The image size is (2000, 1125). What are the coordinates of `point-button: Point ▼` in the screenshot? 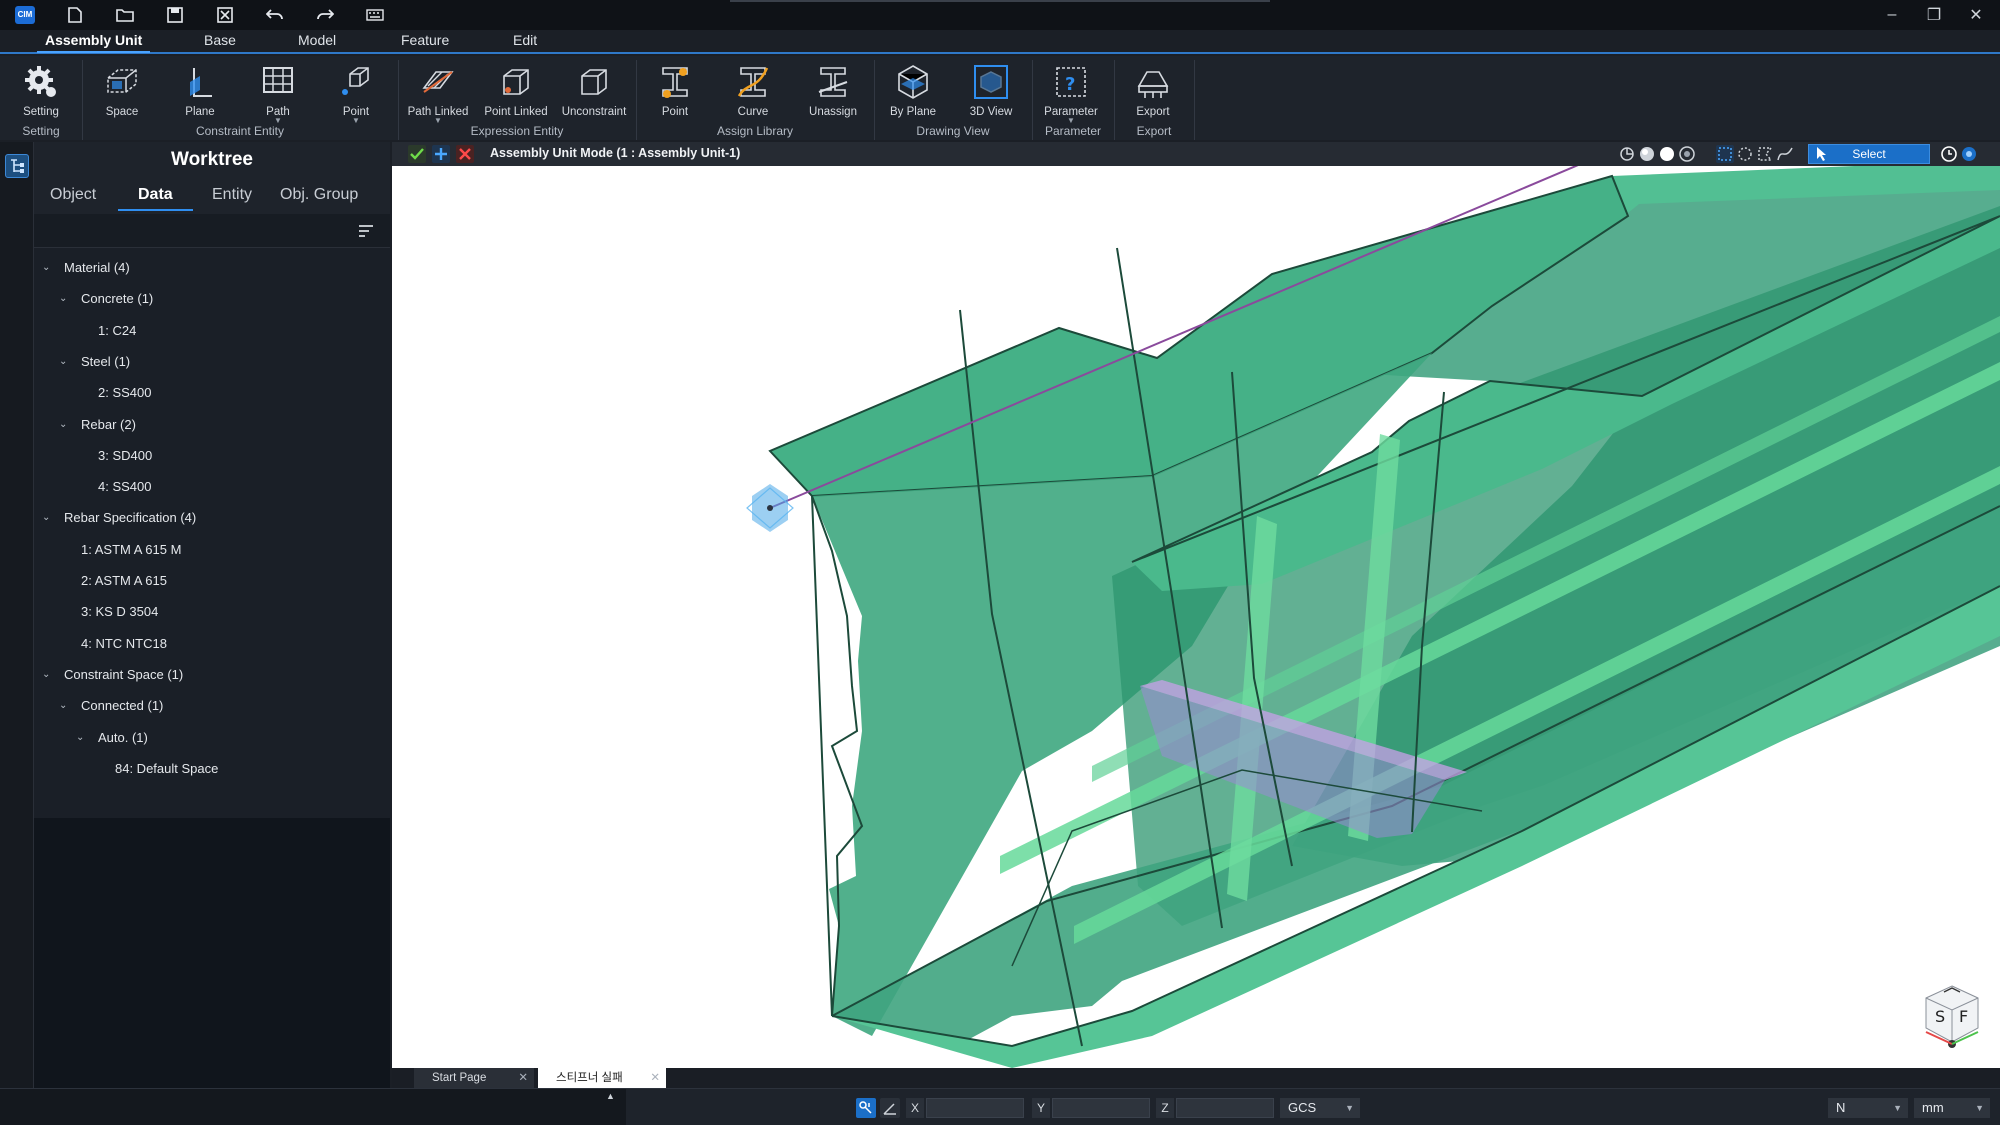 It's located at (356, 93).